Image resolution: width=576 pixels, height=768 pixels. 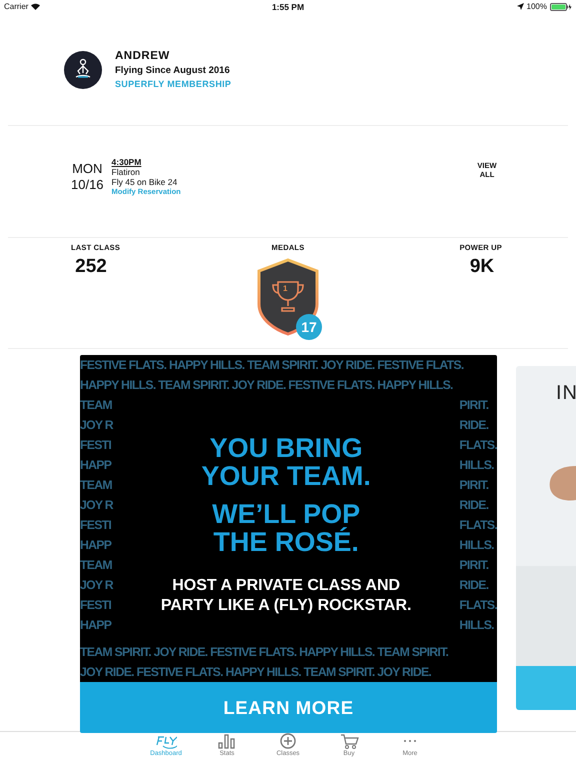 I want to click on avatar-icon, so click(x=83, y=69).